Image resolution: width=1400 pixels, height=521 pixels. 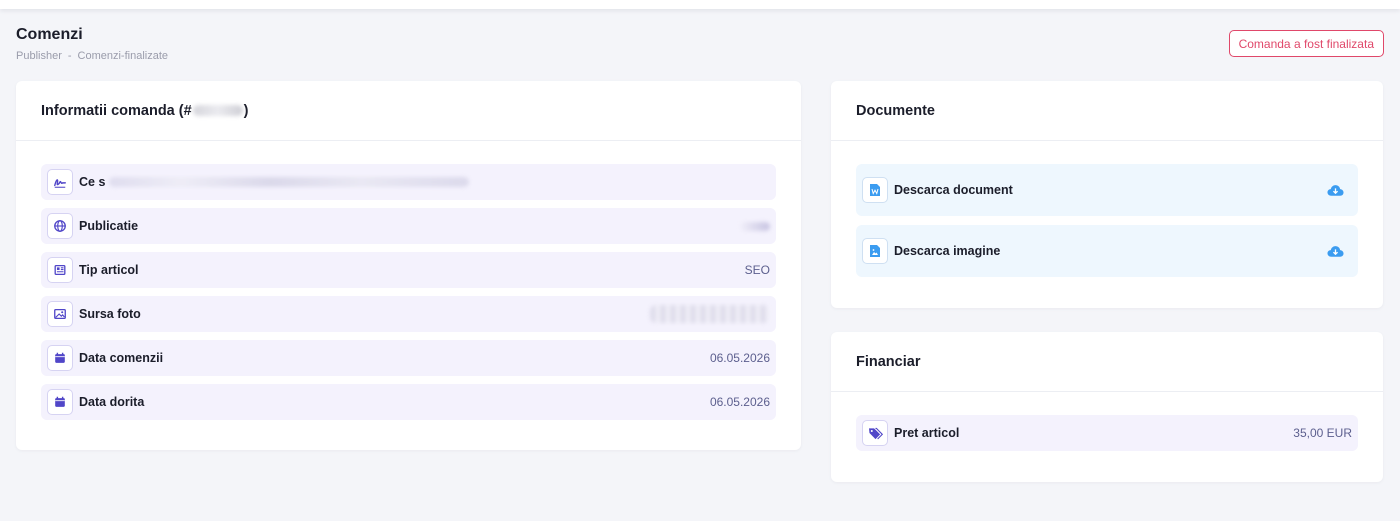 What do you see at coordinates (1107, 251) in the screenshot?
I see `download-image-item: Descarca imagine` at bounding box center [1107, 251].